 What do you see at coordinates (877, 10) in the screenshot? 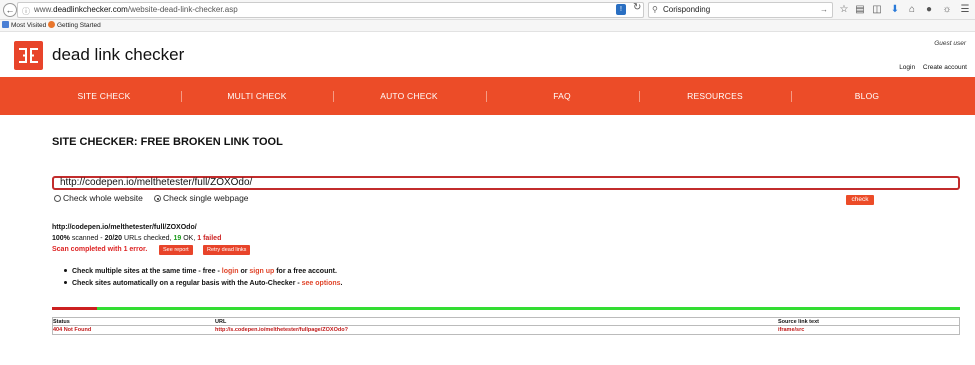
I see `pocket-icon: ◫` at bounding box center [877, 10].